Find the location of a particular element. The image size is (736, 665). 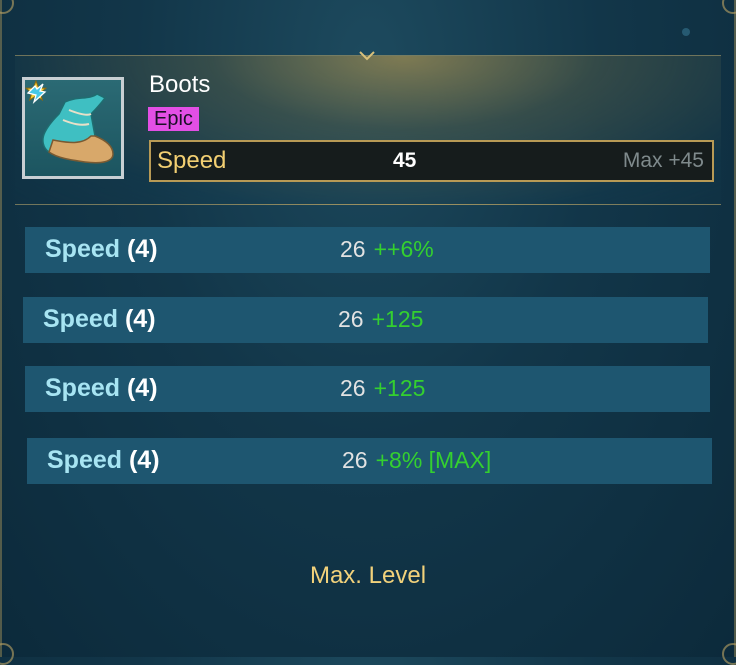

substat-bonus: ++6% is located at coordinates (403, 249).